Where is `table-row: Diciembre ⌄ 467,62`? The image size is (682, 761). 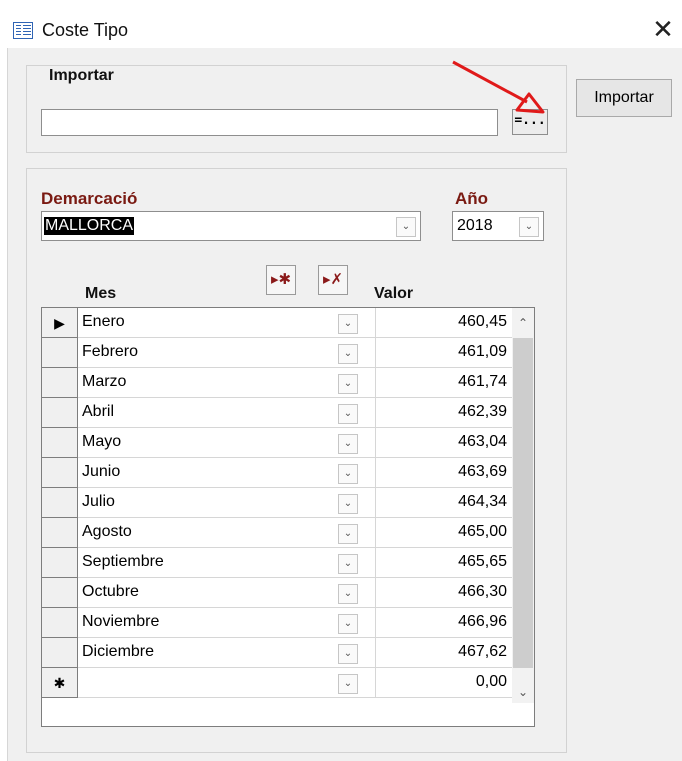 table-row: Diciembre ⌄ 467,62 is located at coordinates (277, 653).